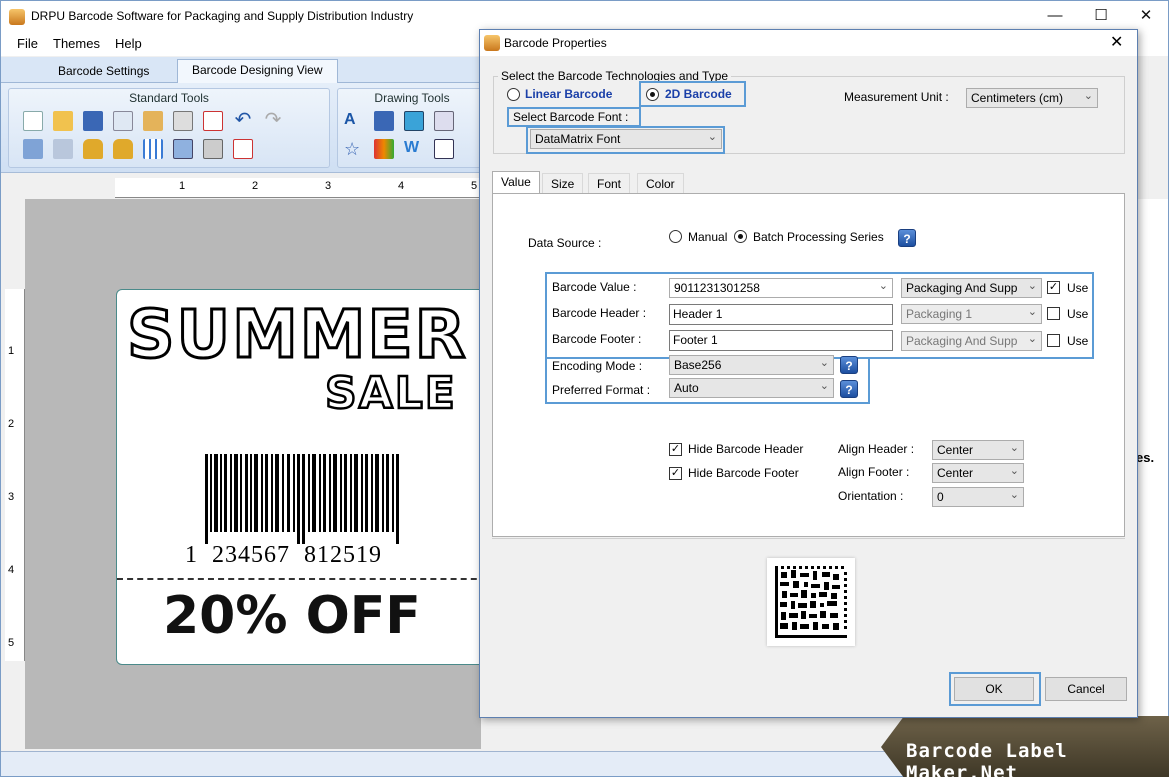 Image resolution: width=1169 pixels, height=777 pixels. Describe the element at coordinates (63, 121) in the screenshot. I see `open-icon` at that location.